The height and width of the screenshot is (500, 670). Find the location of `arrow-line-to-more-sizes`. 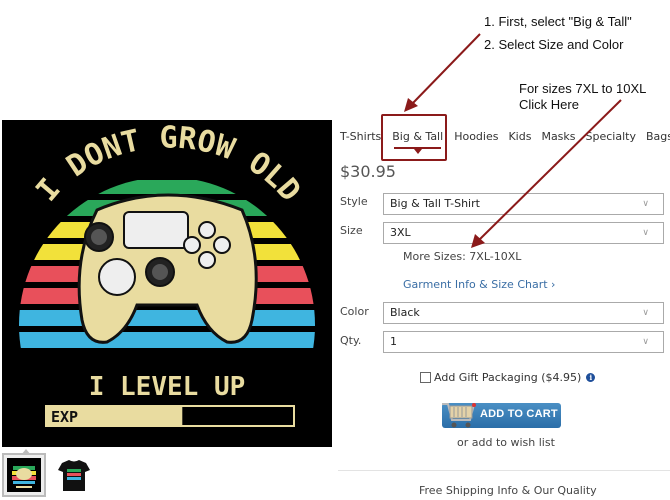

arrow-line-to-more-sizes is located at coordinates (549, 170).